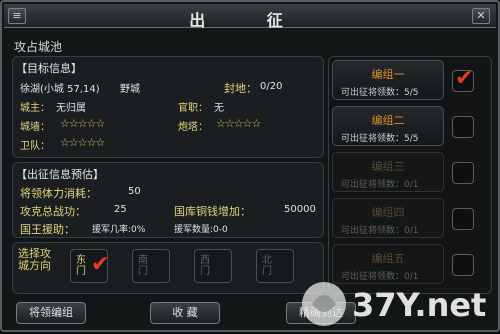 Image resolution: width=500 pixels, height=334 pixels. What do you see at coordinates (151, 266) in the screenshot?
I see `gate-south: 南门` at bounding box center [151, 266].